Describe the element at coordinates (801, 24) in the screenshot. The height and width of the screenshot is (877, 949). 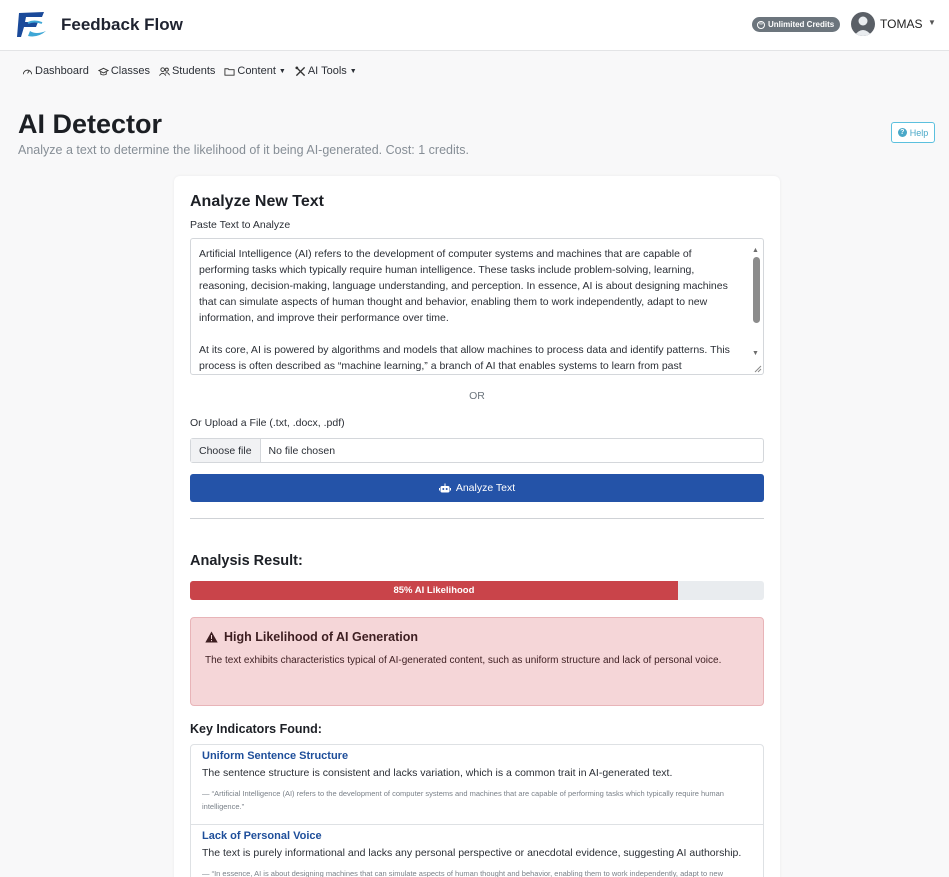
I see `credits-badge-label: Unlimited Credits` at that location.